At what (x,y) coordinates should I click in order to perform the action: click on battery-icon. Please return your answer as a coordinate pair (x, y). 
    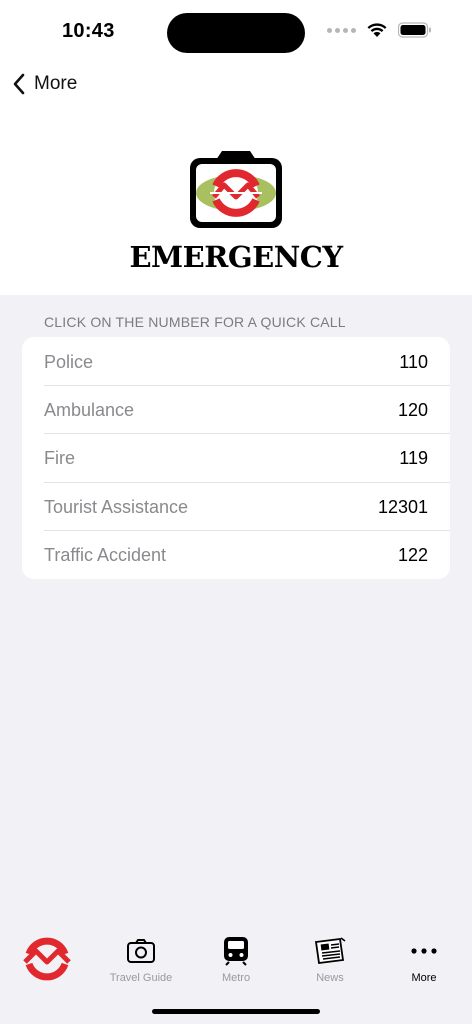
    Looking at the image, I should click on (414, 30).